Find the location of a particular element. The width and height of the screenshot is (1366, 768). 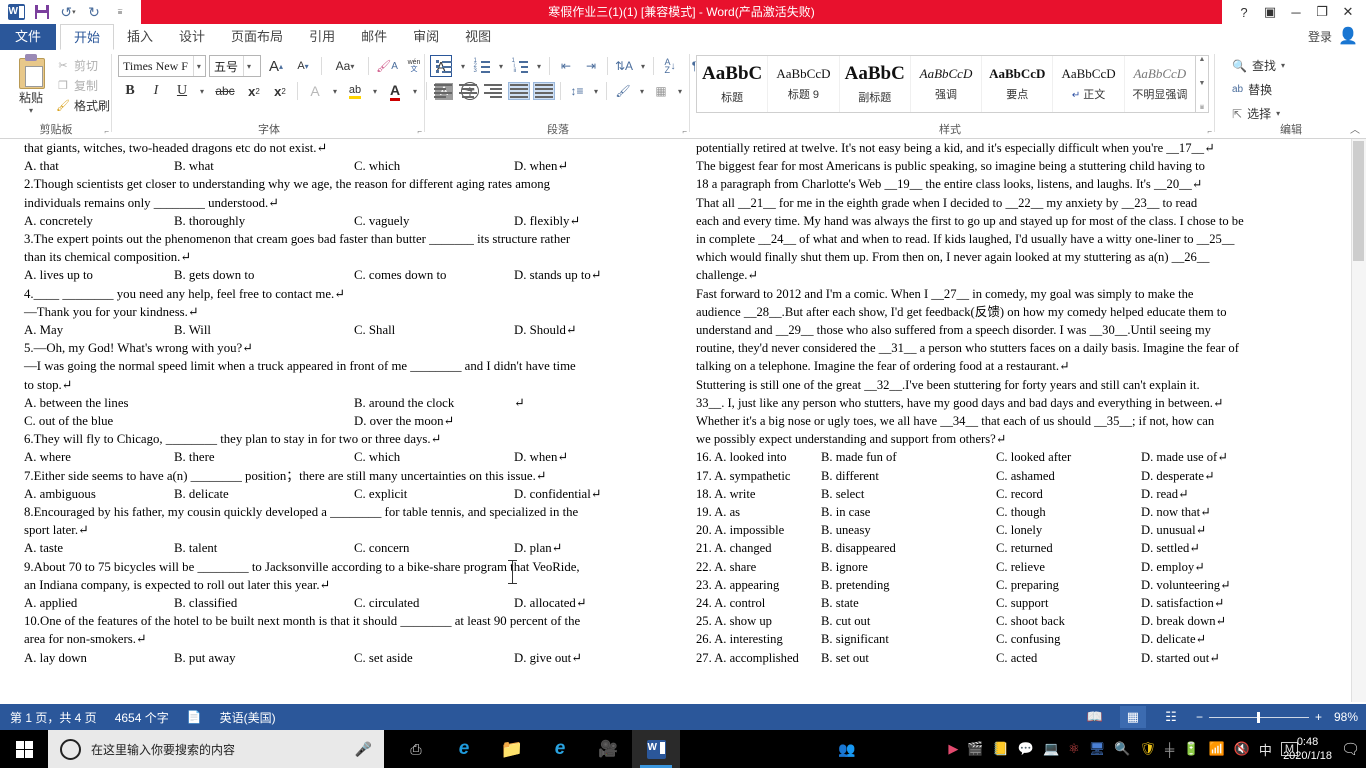

save-icon is located at coordinates (42, 12).